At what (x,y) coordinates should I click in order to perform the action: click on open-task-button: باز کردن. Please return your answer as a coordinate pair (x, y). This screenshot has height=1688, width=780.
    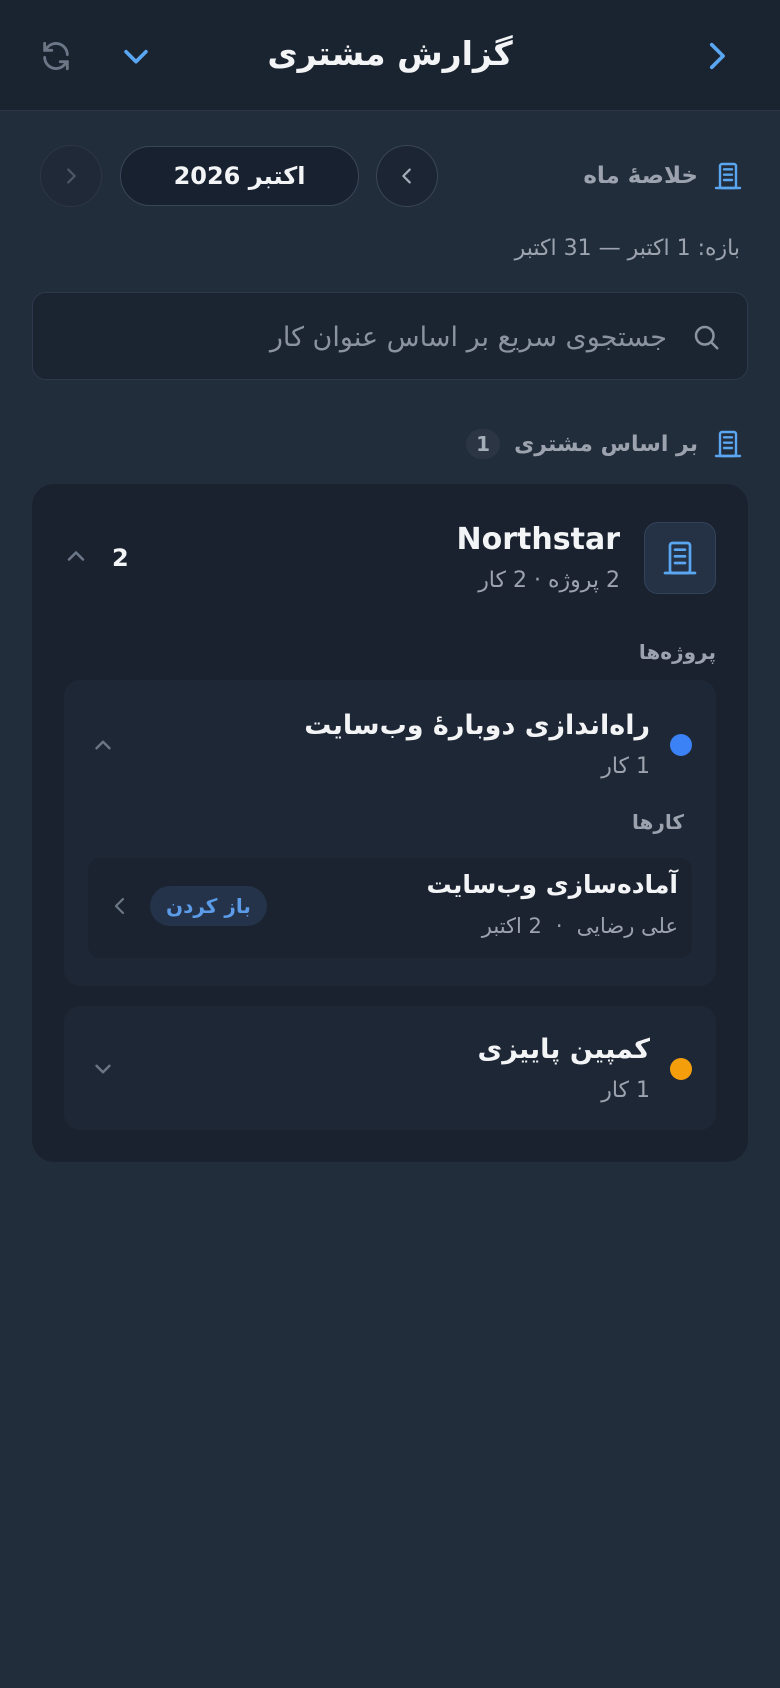
    Looking at the image, I should click on (208, 906).